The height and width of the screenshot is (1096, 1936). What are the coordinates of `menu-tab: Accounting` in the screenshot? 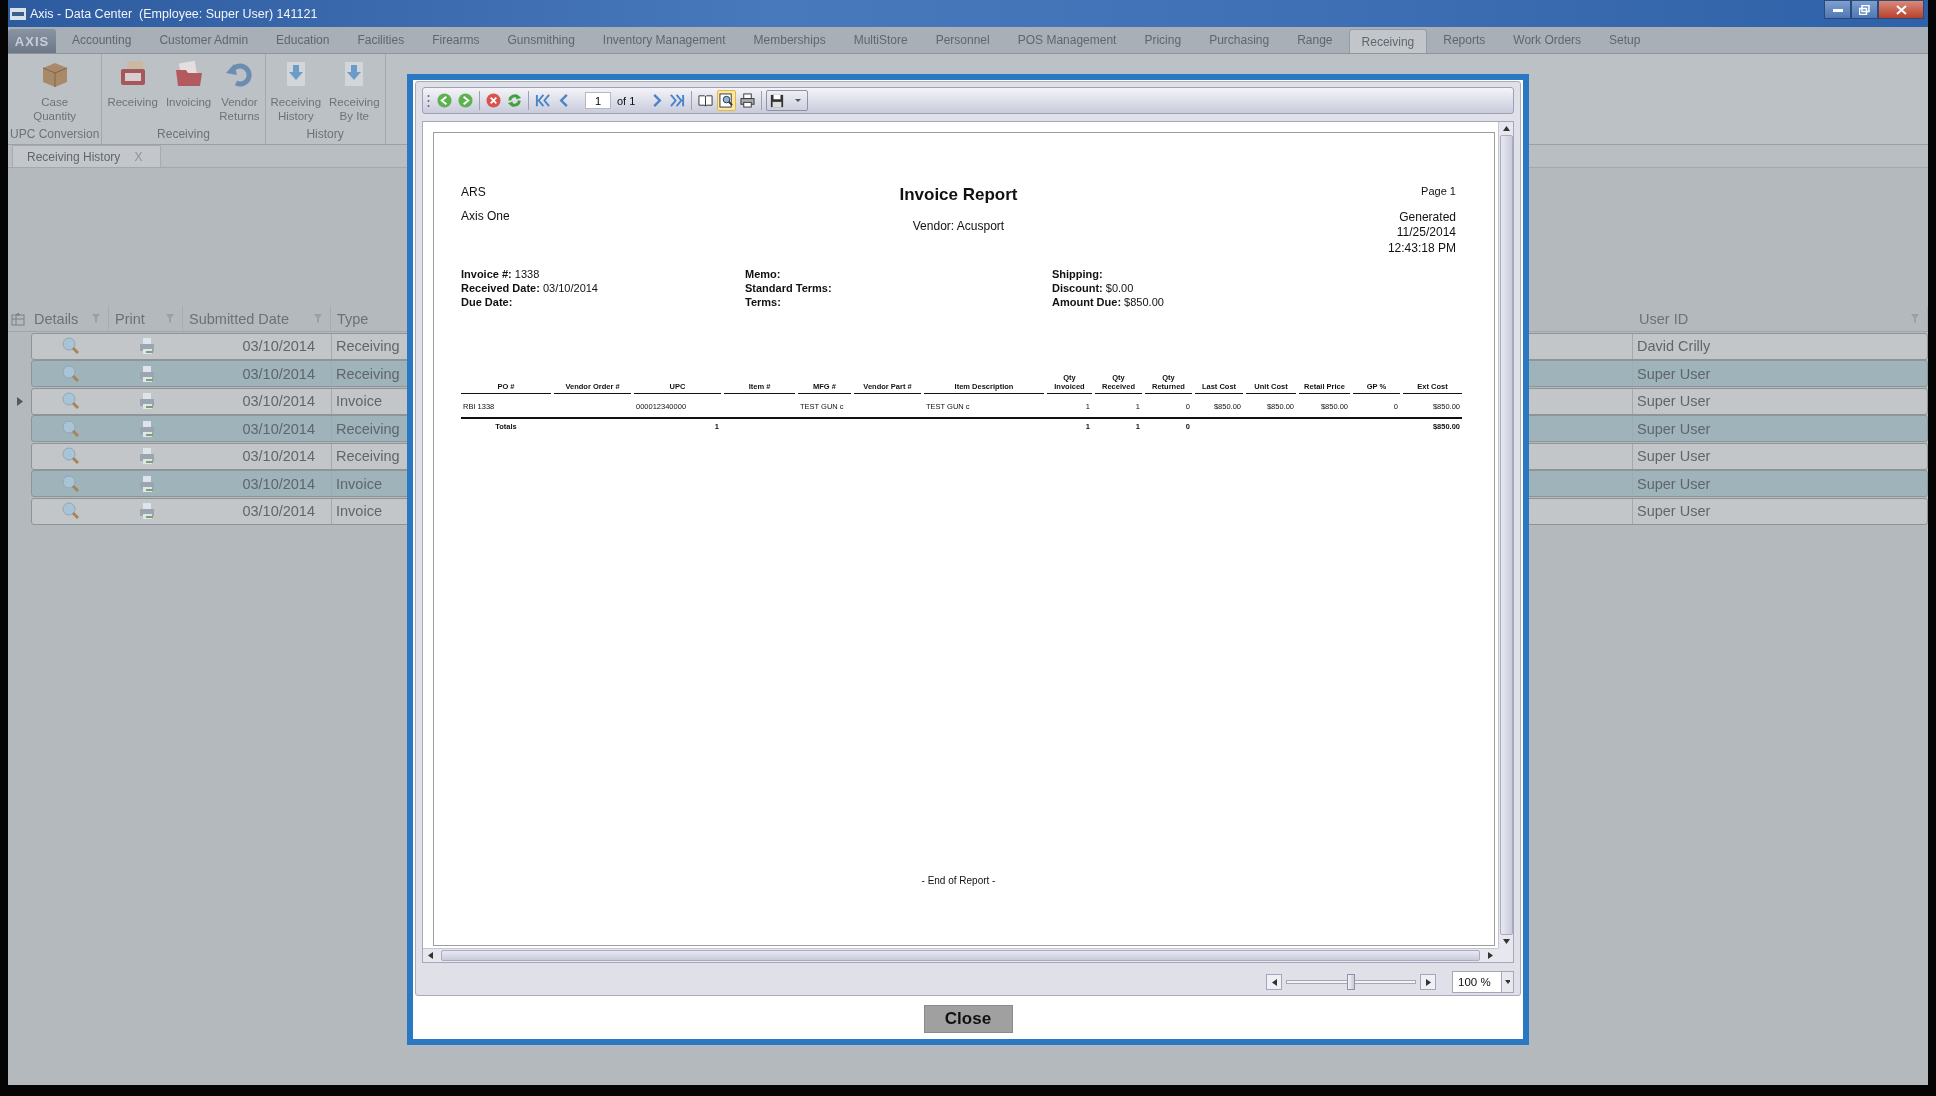 It's located at (102, 40).